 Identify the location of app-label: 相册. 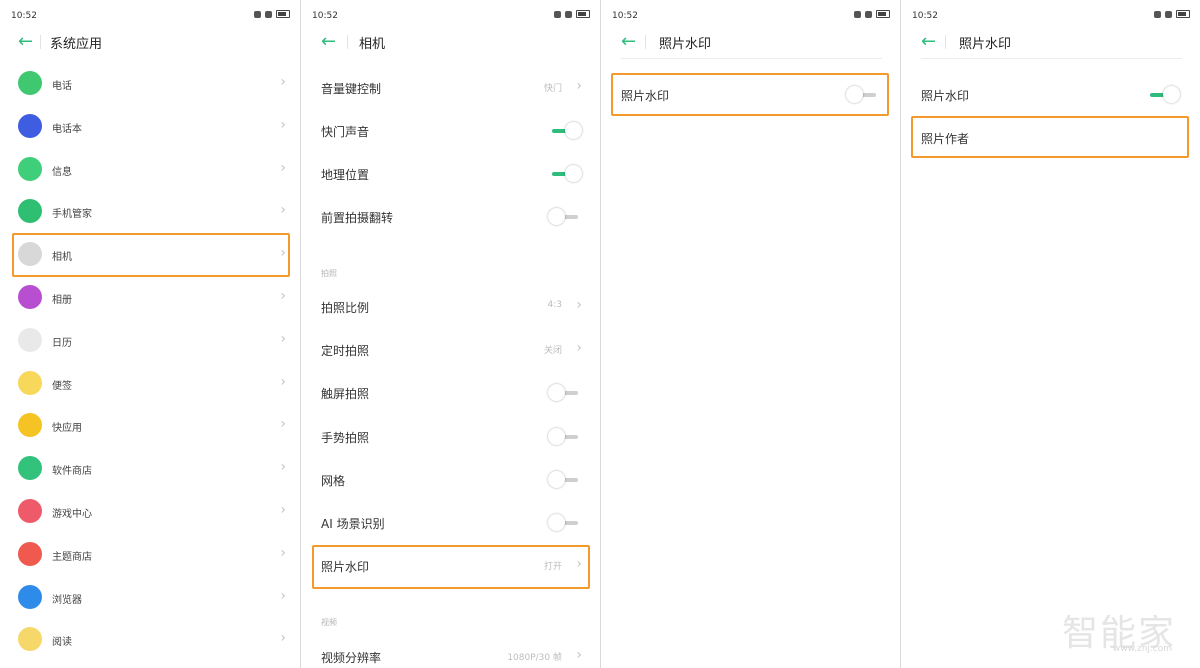
(62, 300).